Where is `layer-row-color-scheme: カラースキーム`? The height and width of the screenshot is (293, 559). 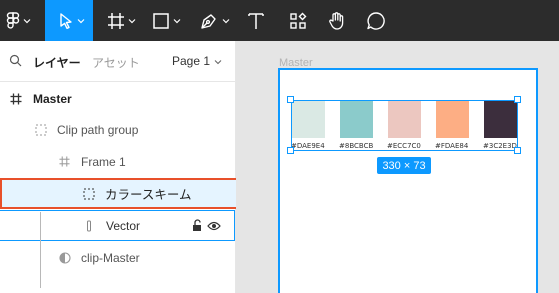 layer-row-color-scheme: カラースキーム is located at coordinates (122, 193).